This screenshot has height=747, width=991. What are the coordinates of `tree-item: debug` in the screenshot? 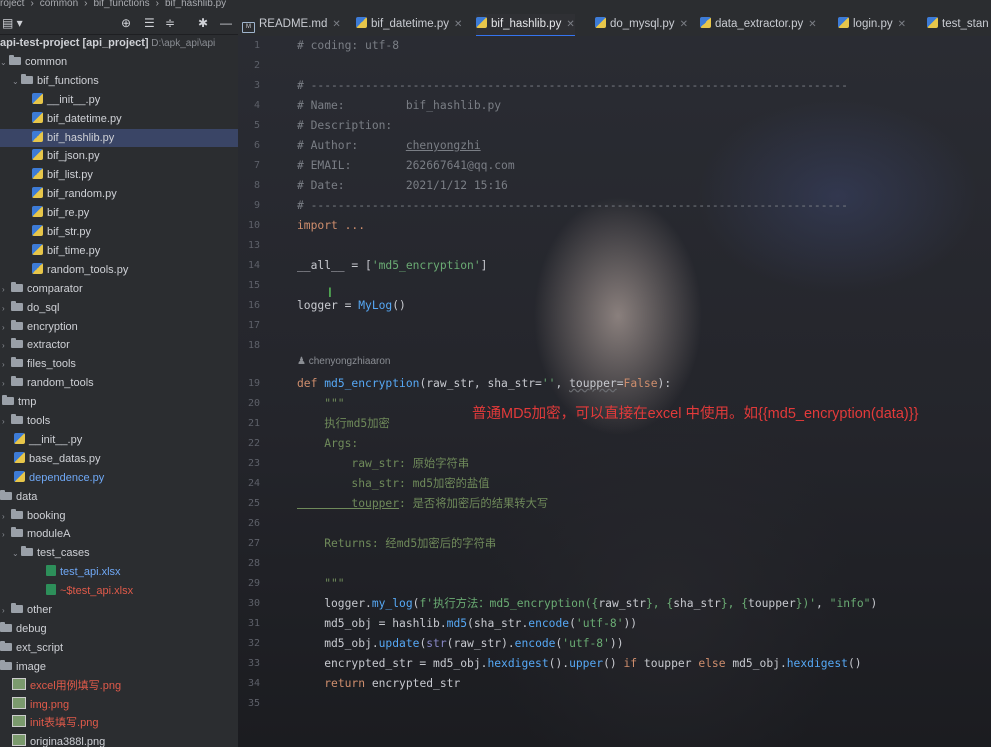 It's located at (119, 629).